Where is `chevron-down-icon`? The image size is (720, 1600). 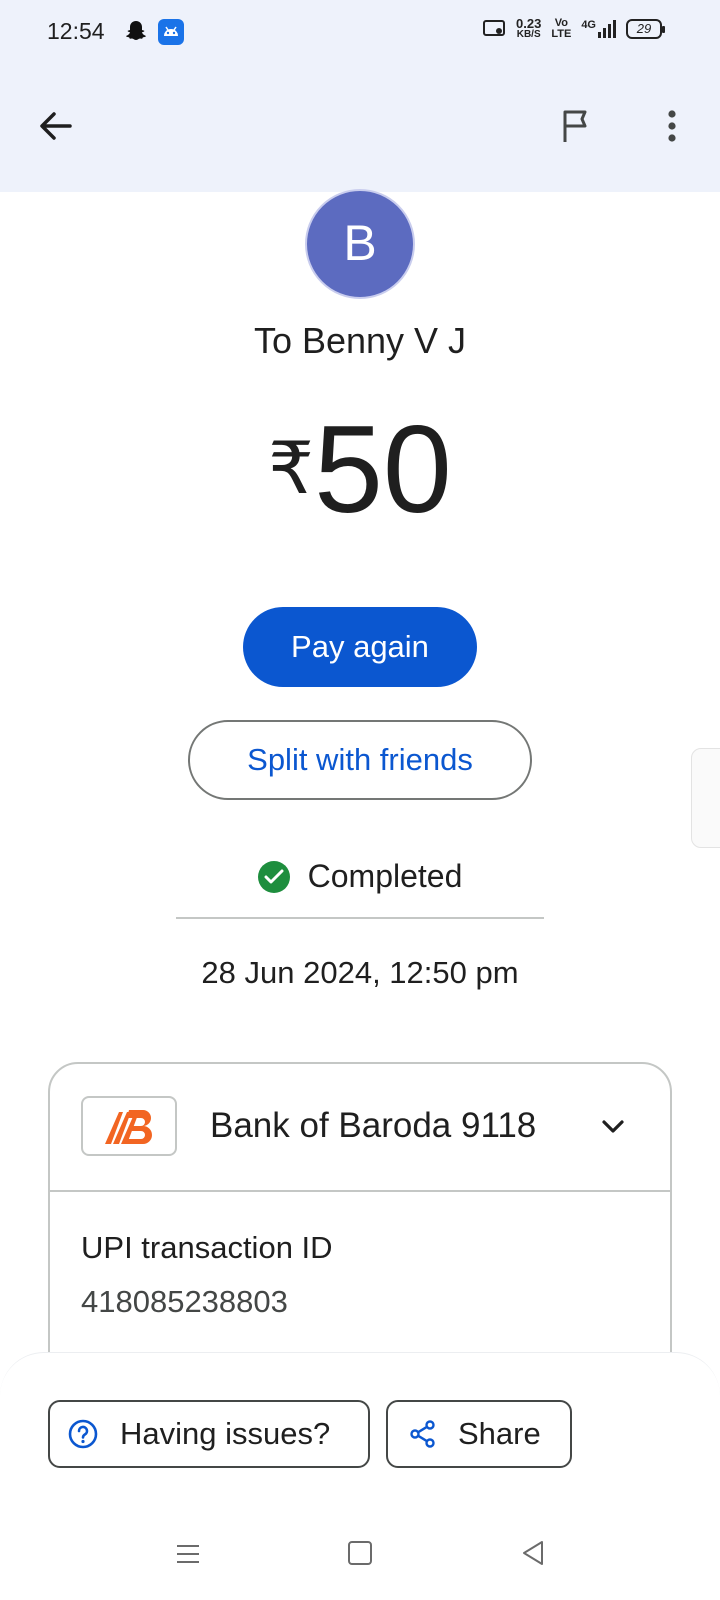 chevron-down-icon is located at coordinates (613, 1127).